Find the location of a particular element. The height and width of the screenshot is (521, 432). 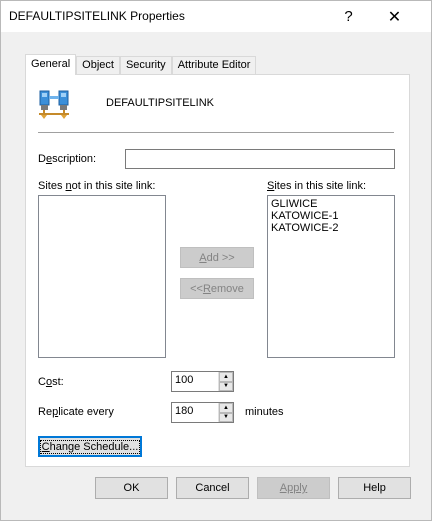

description-input is located at coordinates (260, 159).